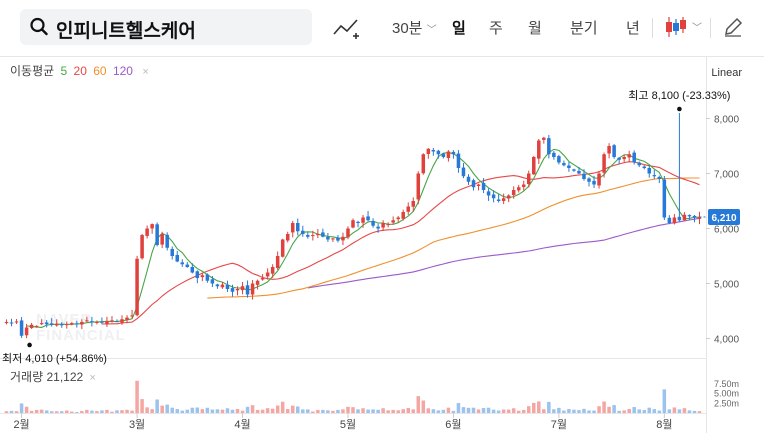 Image resolution: width=764 pixels, height=433 pixels. I want to click on x-tick-label: 6월, so click(453, 424).